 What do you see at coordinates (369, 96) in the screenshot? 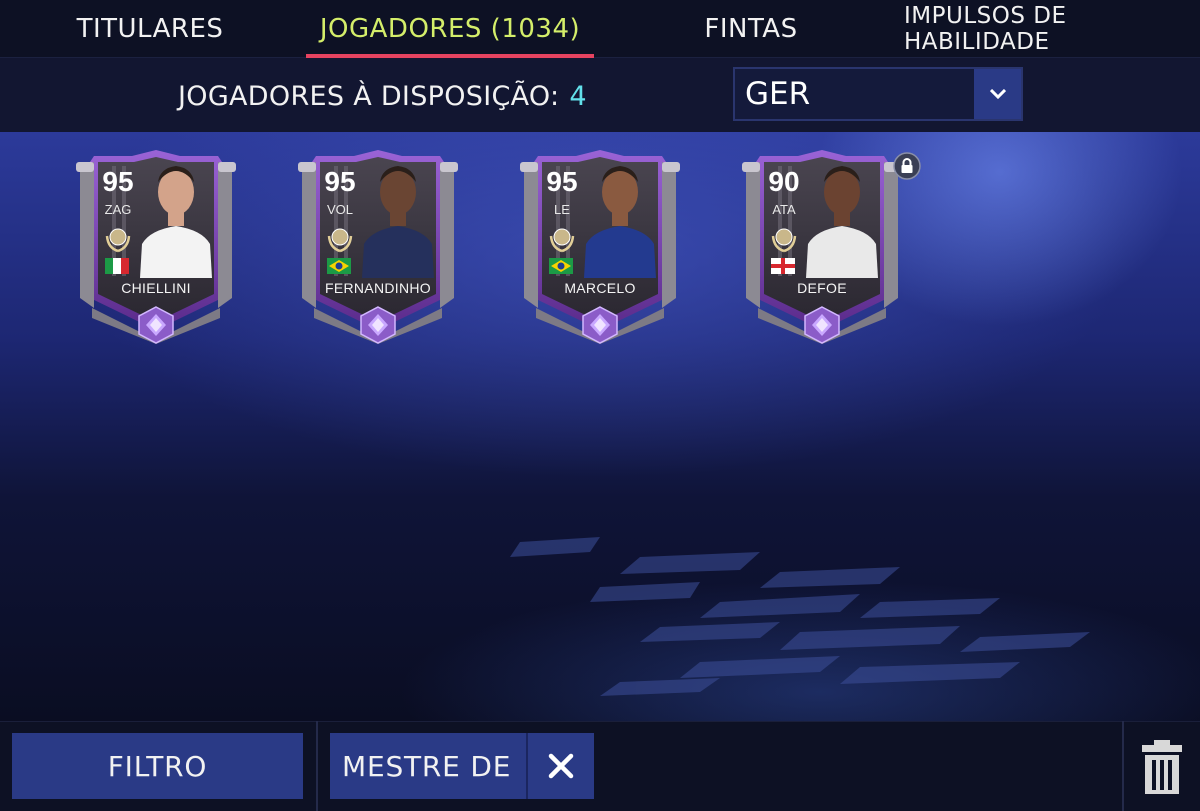
I see `available-label: JOGADORES À DISPOSIÇÃO:` at bounding box center [369, 96].